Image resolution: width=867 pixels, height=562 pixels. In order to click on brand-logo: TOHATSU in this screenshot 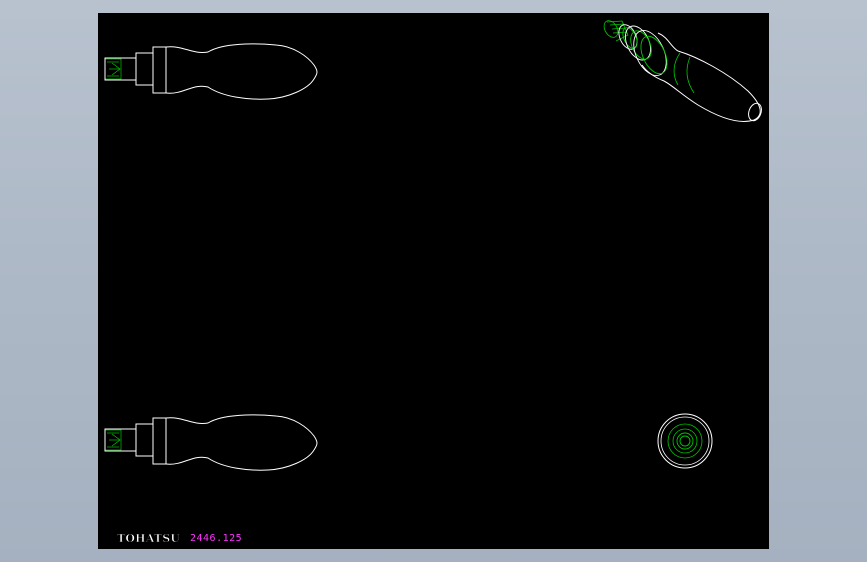, I will do `click(148, 538)`.